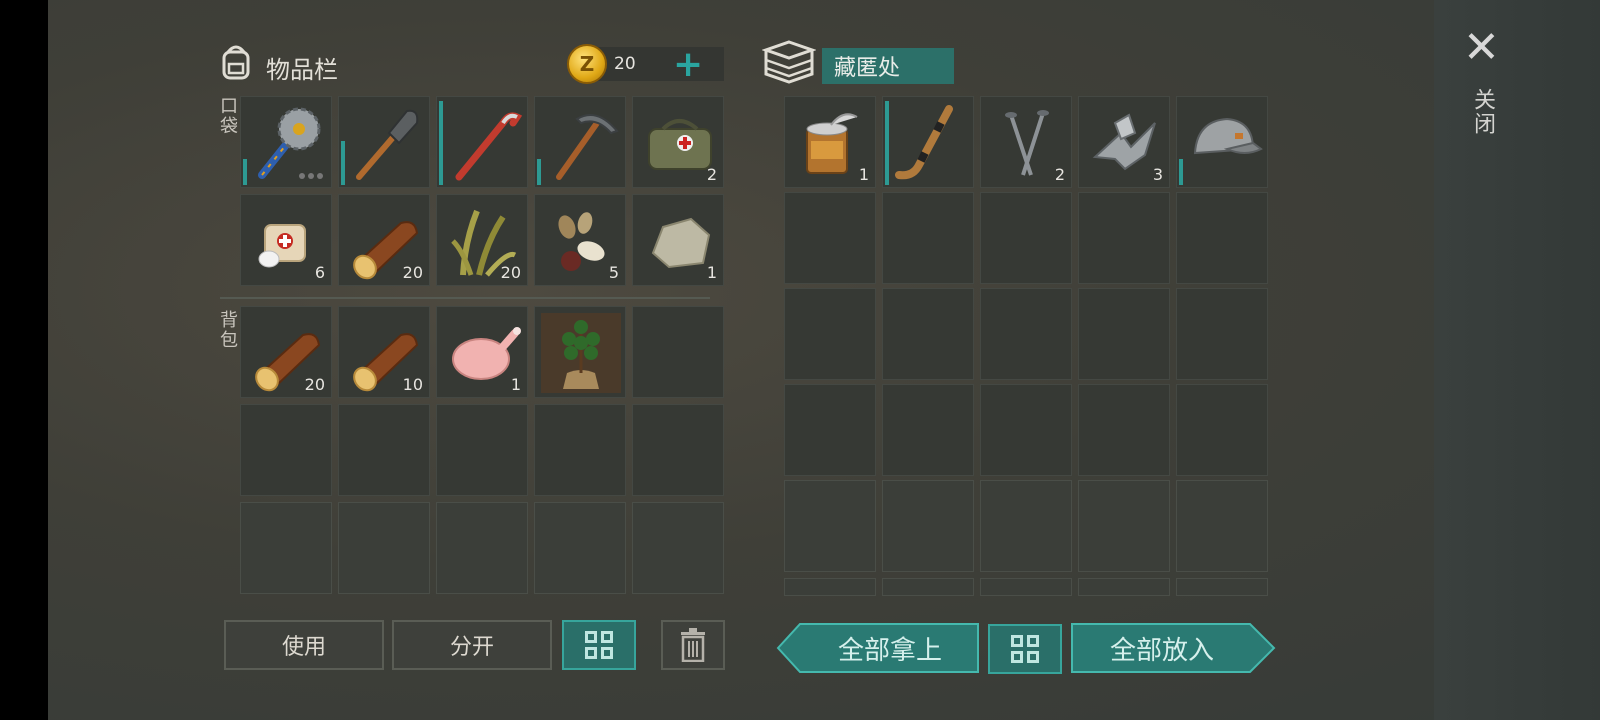 The height and width of the screenshot is (720, 1600). I want to click on item-count: 5, so click(613, 272).